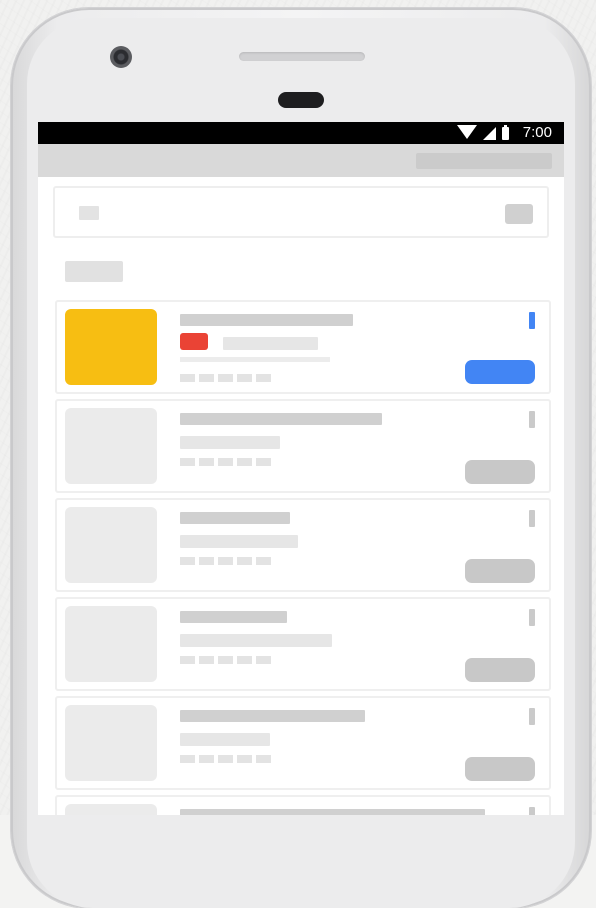 The width and height of the screenshot is (596, 908). Describe the element at coordinates (301, 160) in the screenshot. I see `app-bar` at that location.